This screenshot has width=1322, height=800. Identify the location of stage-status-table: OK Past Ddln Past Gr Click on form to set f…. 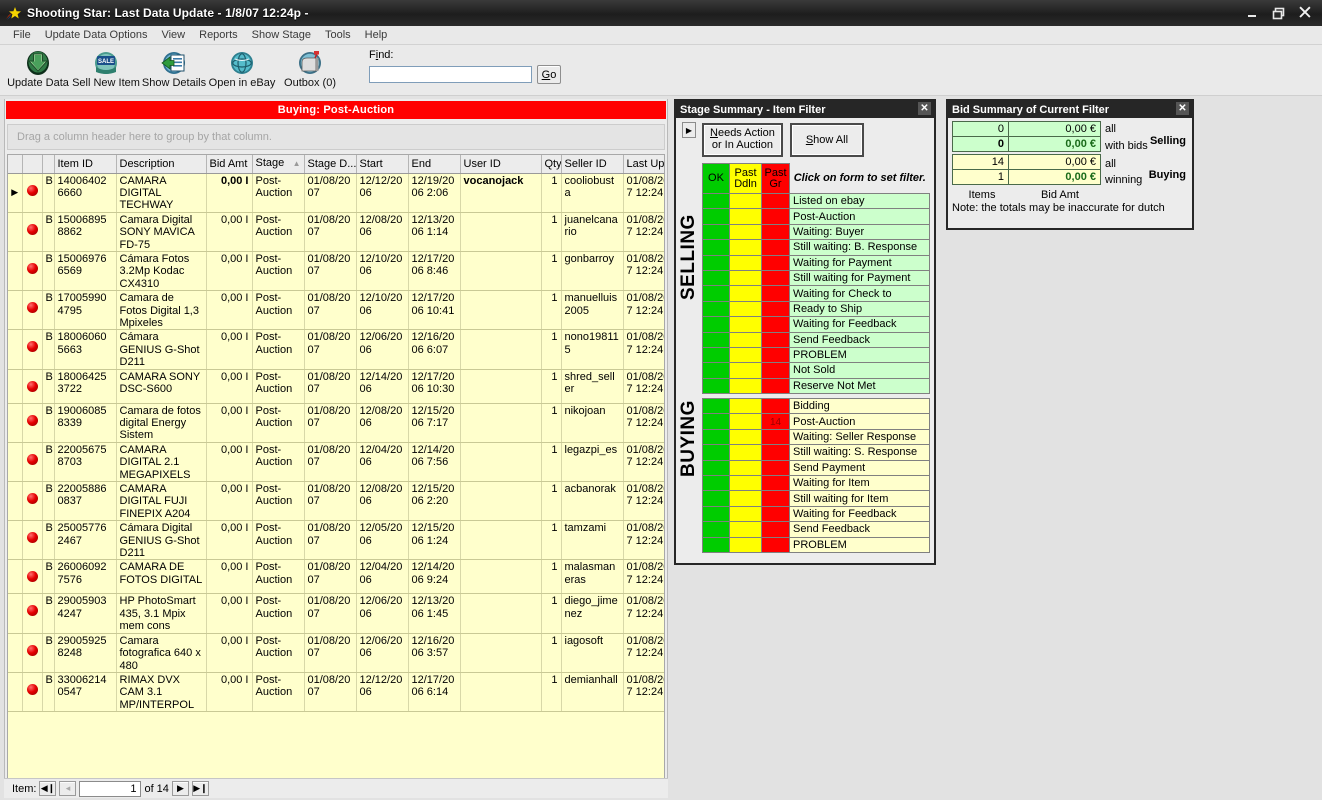
(816, 358).